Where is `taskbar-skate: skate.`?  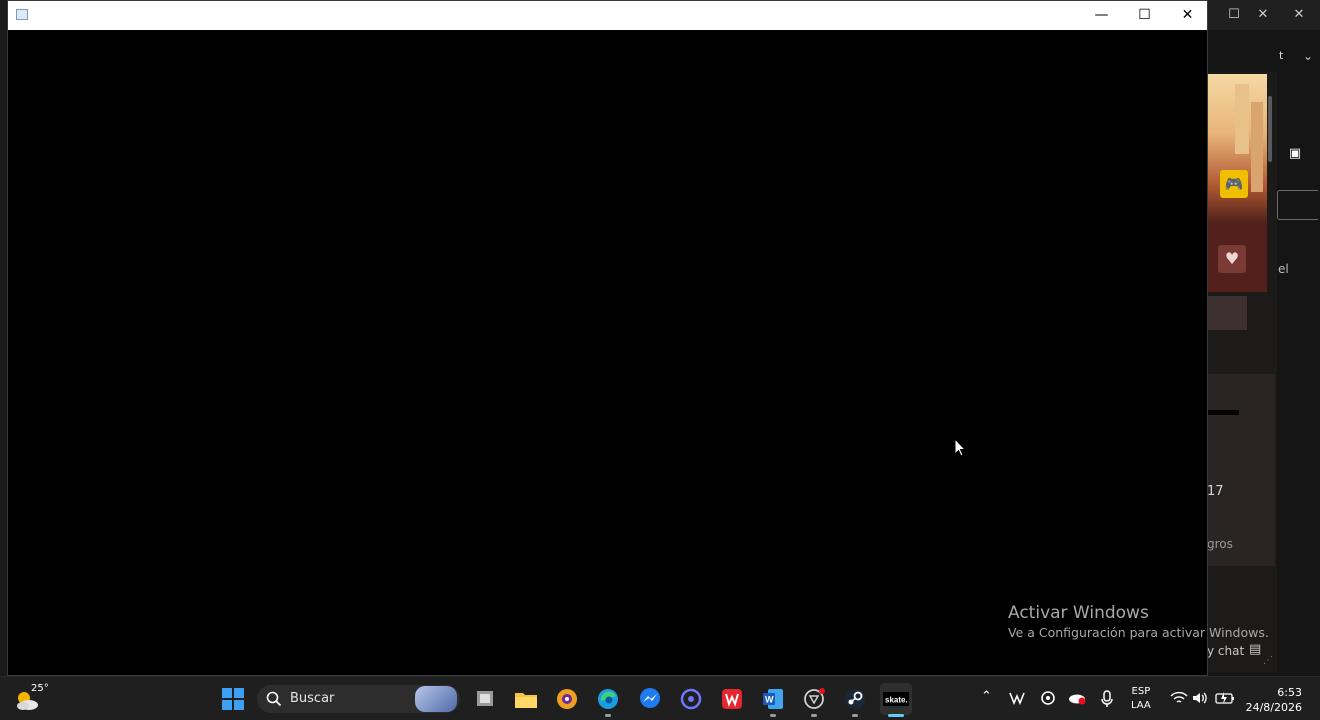
taskbar-skate: skate. is located at coordinates (896, 700).